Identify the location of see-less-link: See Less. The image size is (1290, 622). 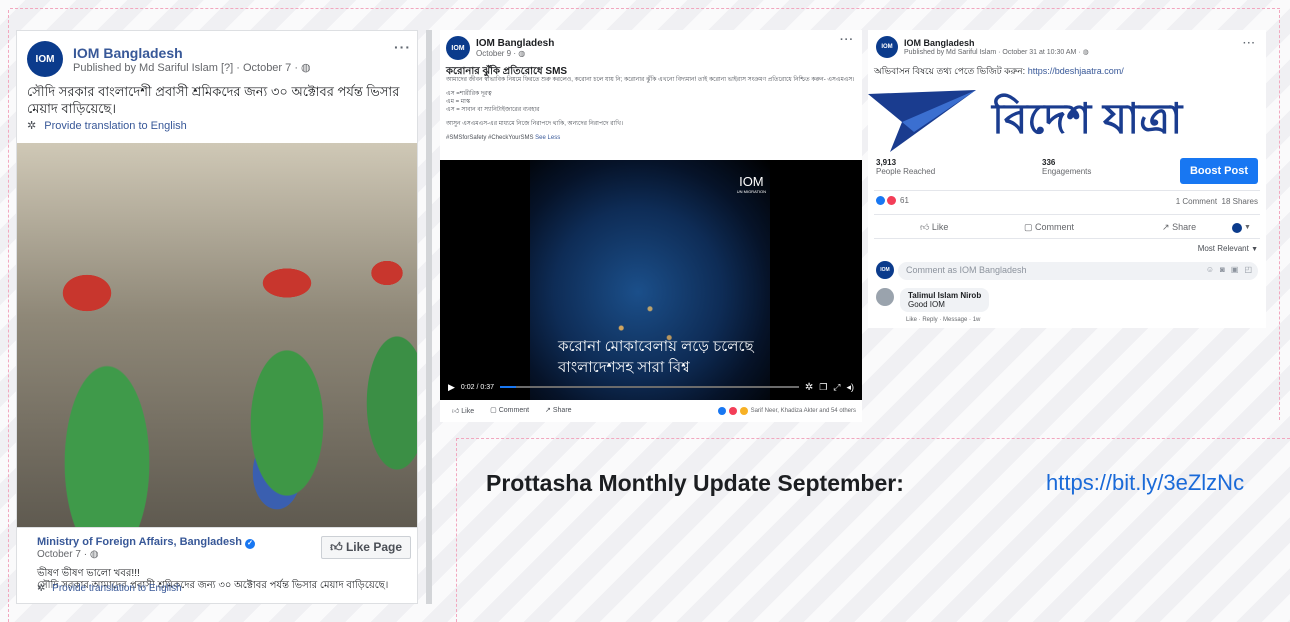
(547, 138).